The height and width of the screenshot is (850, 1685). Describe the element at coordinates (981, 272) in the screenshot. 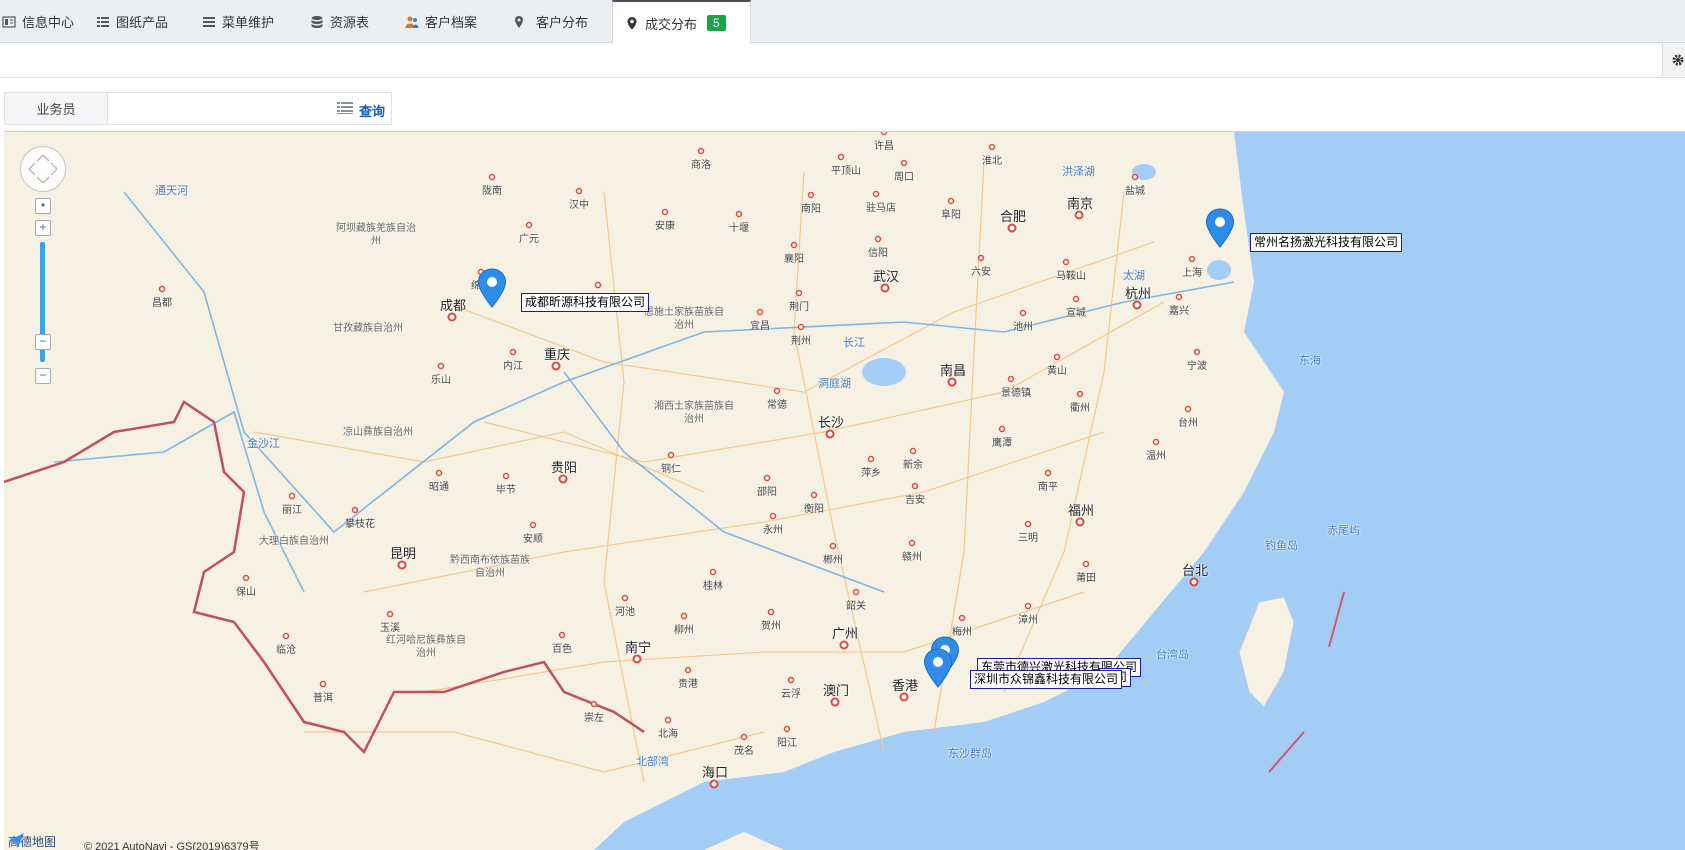

I see `city-label: 六安` at that location.